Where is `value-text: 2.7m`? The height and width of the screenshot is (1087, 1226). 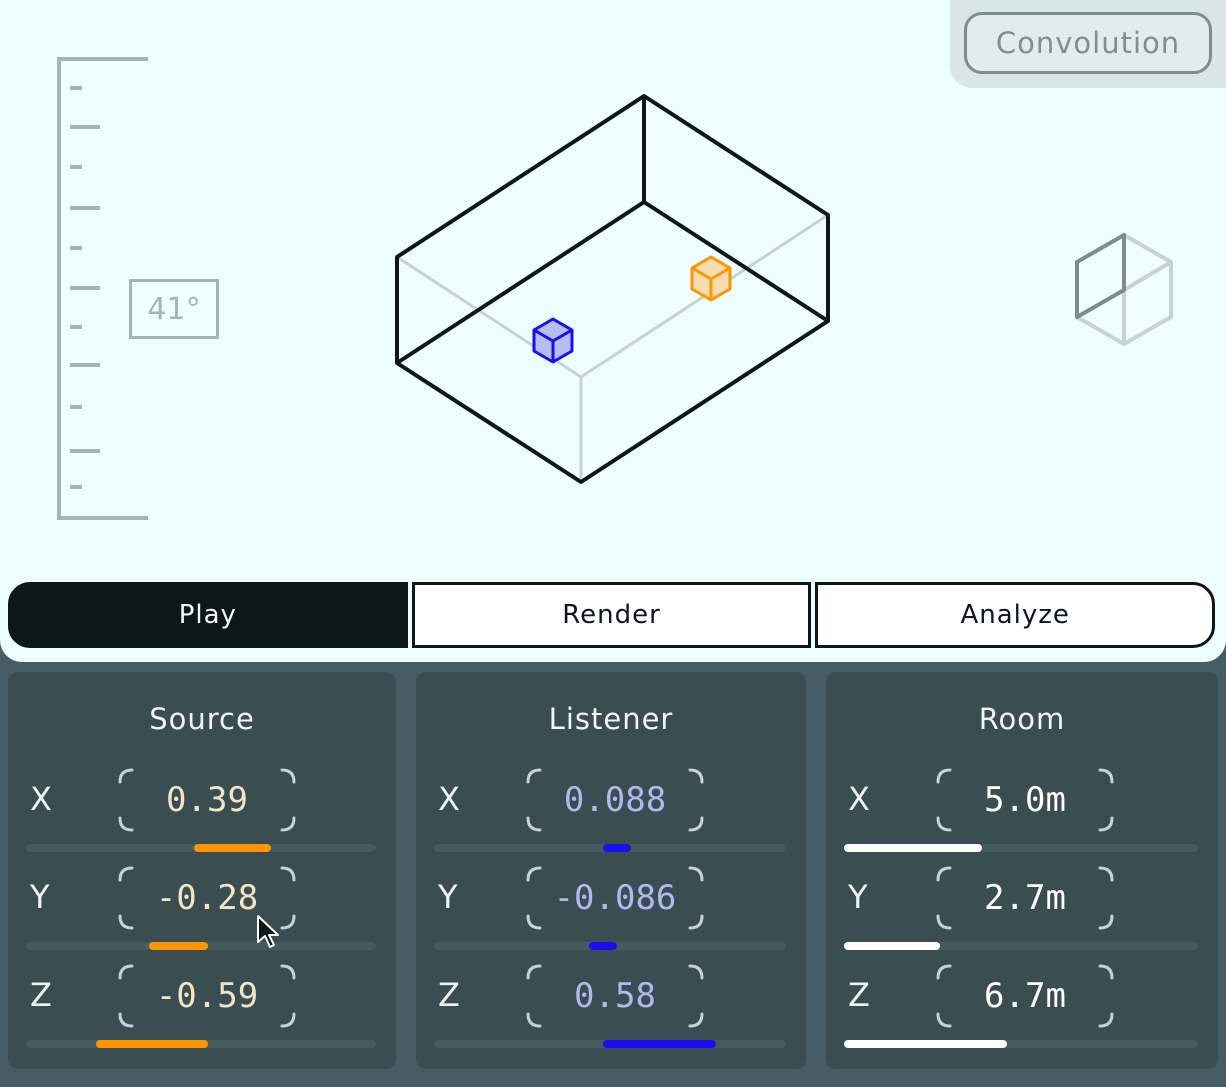 value-text: 2.7m is located at coordinates (1025, 898).